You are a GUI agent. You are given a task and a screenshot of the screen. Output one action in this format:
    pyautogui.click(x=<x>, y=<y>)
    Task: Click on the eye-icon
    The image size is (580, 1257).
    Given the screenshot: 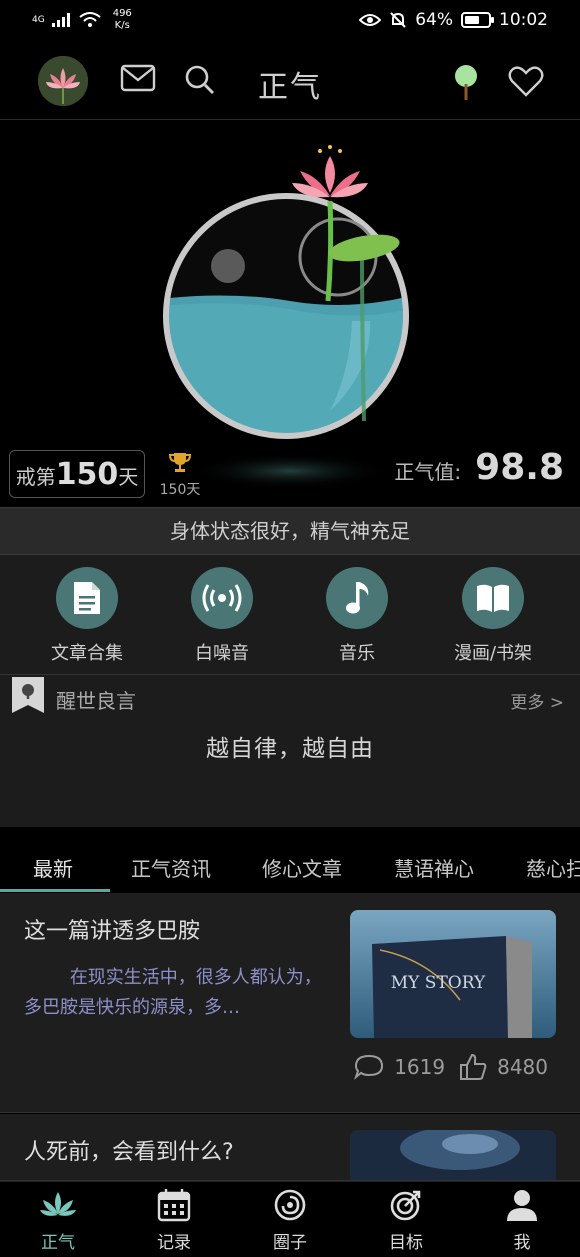 What is the action you would take?
    pyautogui.click(x=370, y=20)
    